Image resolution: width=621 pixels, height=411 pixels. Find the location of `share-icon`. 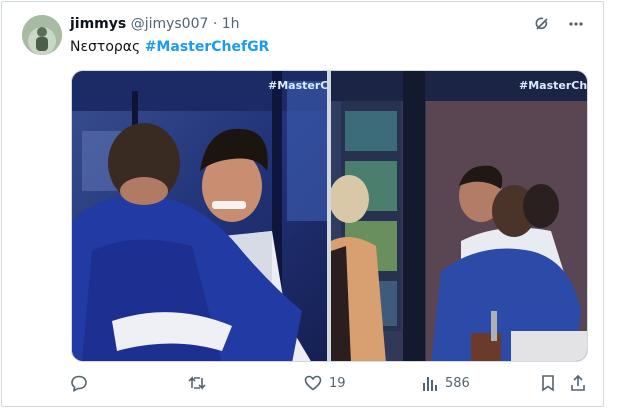

share-icon is located at coordinates (578, 383).